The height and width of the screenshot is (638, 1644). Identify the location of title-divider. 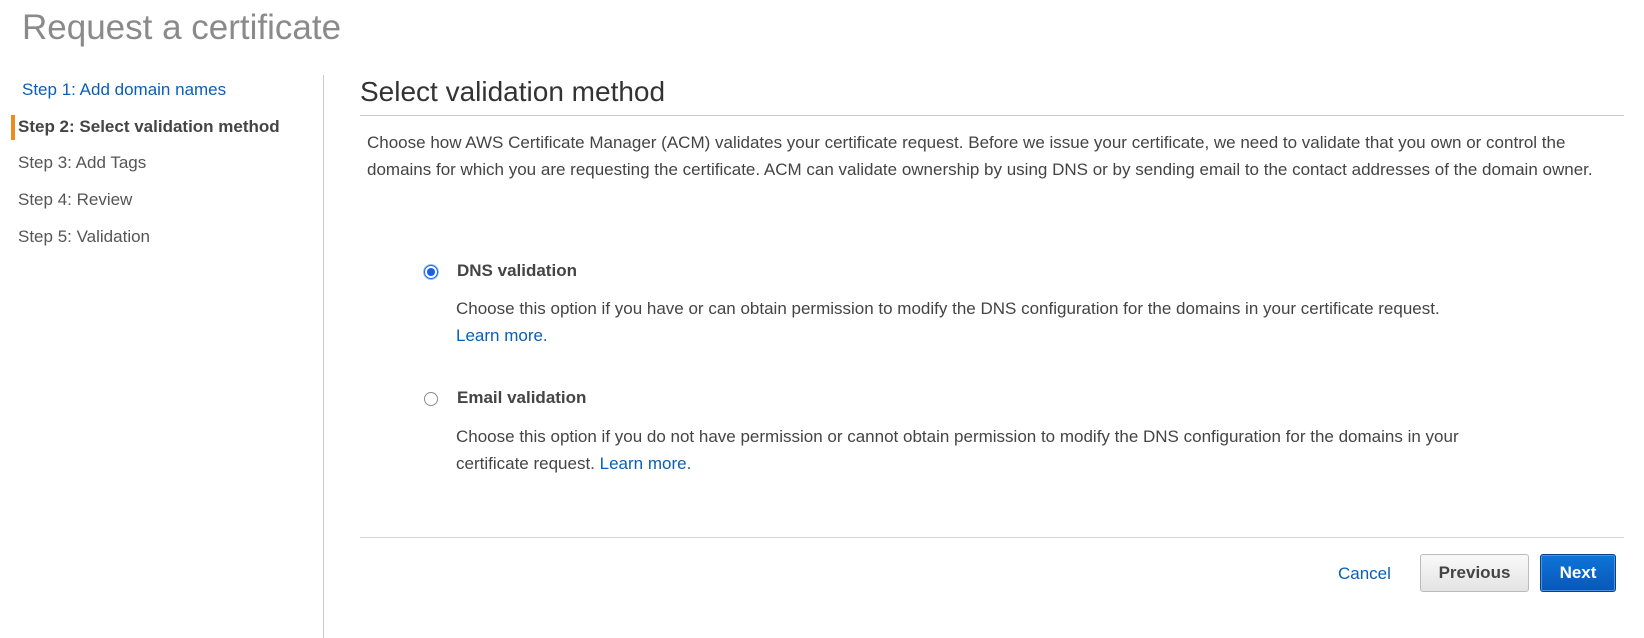
(992, 115).